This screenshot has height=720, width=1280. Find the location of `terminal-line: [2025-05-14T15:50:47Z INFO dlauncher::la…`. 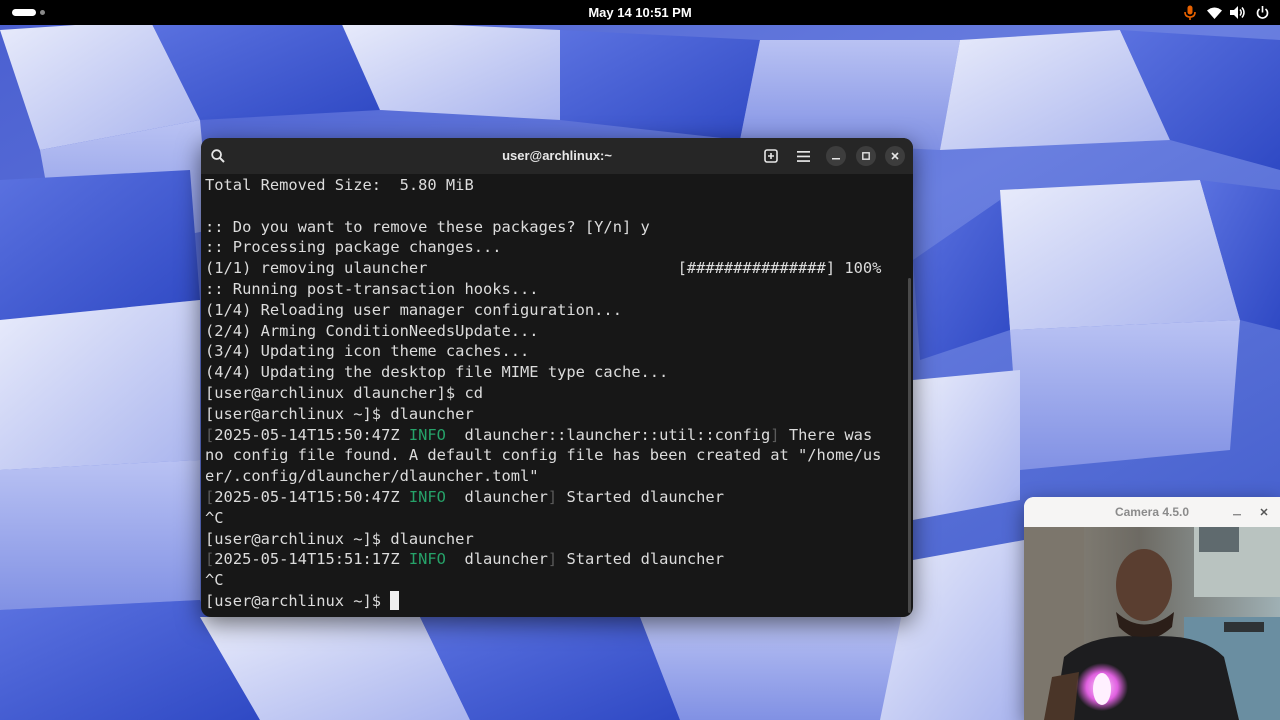

terminal-line: [2025-05-14T15:50:47Z INFO dlauncher::la… is located at coordinates (557, 435).